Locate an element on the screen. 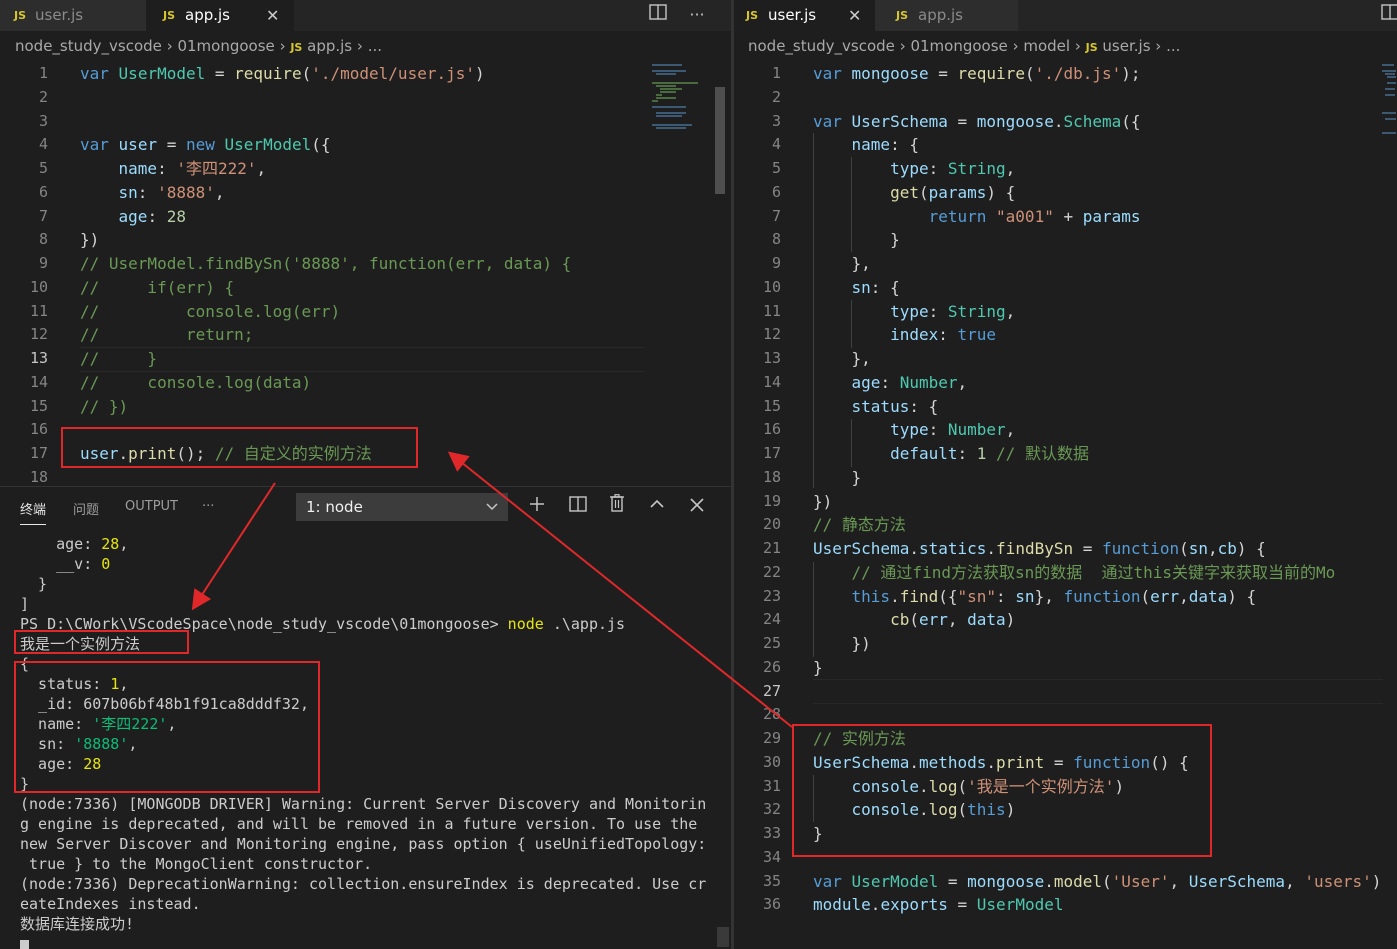 The height and width of the screenshot is (949, 1397). breadcrumb-item: model is located at coordinates (1046, 46).